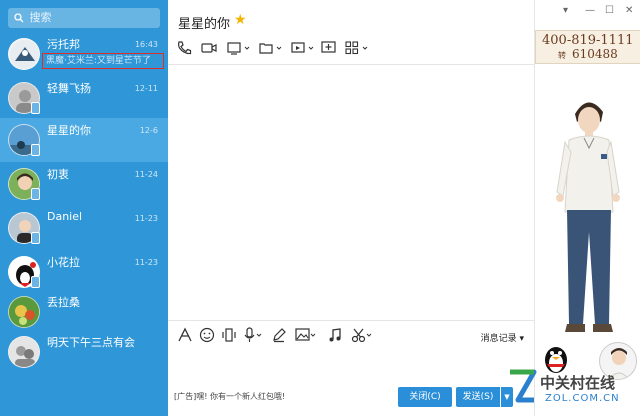 Image resolution: width=640 pixels, height=416 pixels. I want to click on contact-name: 明天下午三点有会, so click(91, 342).